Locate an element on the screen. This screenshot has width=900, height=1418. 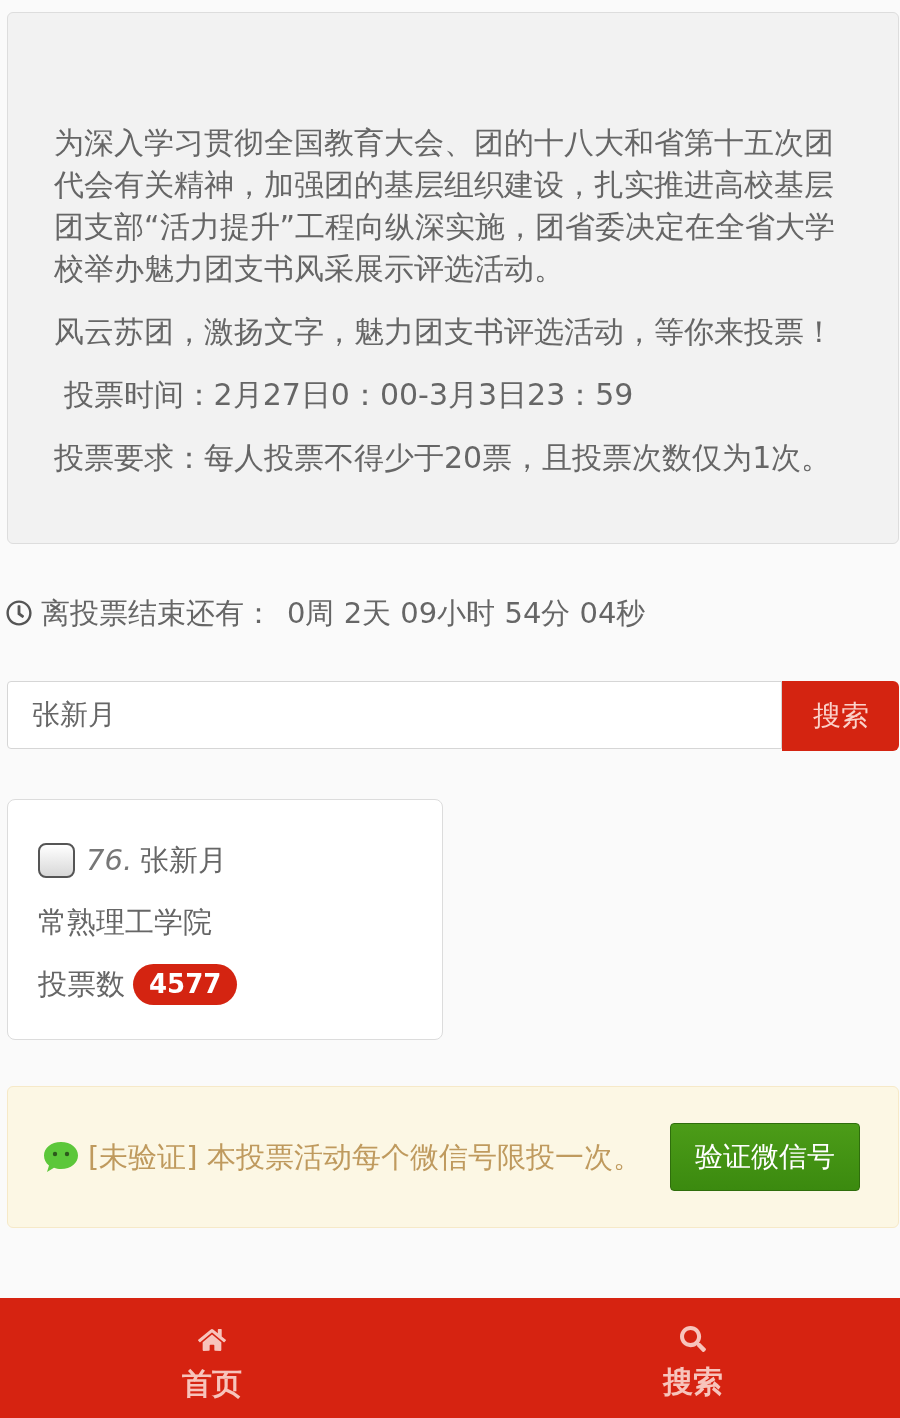
nav-item: 搜索 is located at coordinates (693, 1358).